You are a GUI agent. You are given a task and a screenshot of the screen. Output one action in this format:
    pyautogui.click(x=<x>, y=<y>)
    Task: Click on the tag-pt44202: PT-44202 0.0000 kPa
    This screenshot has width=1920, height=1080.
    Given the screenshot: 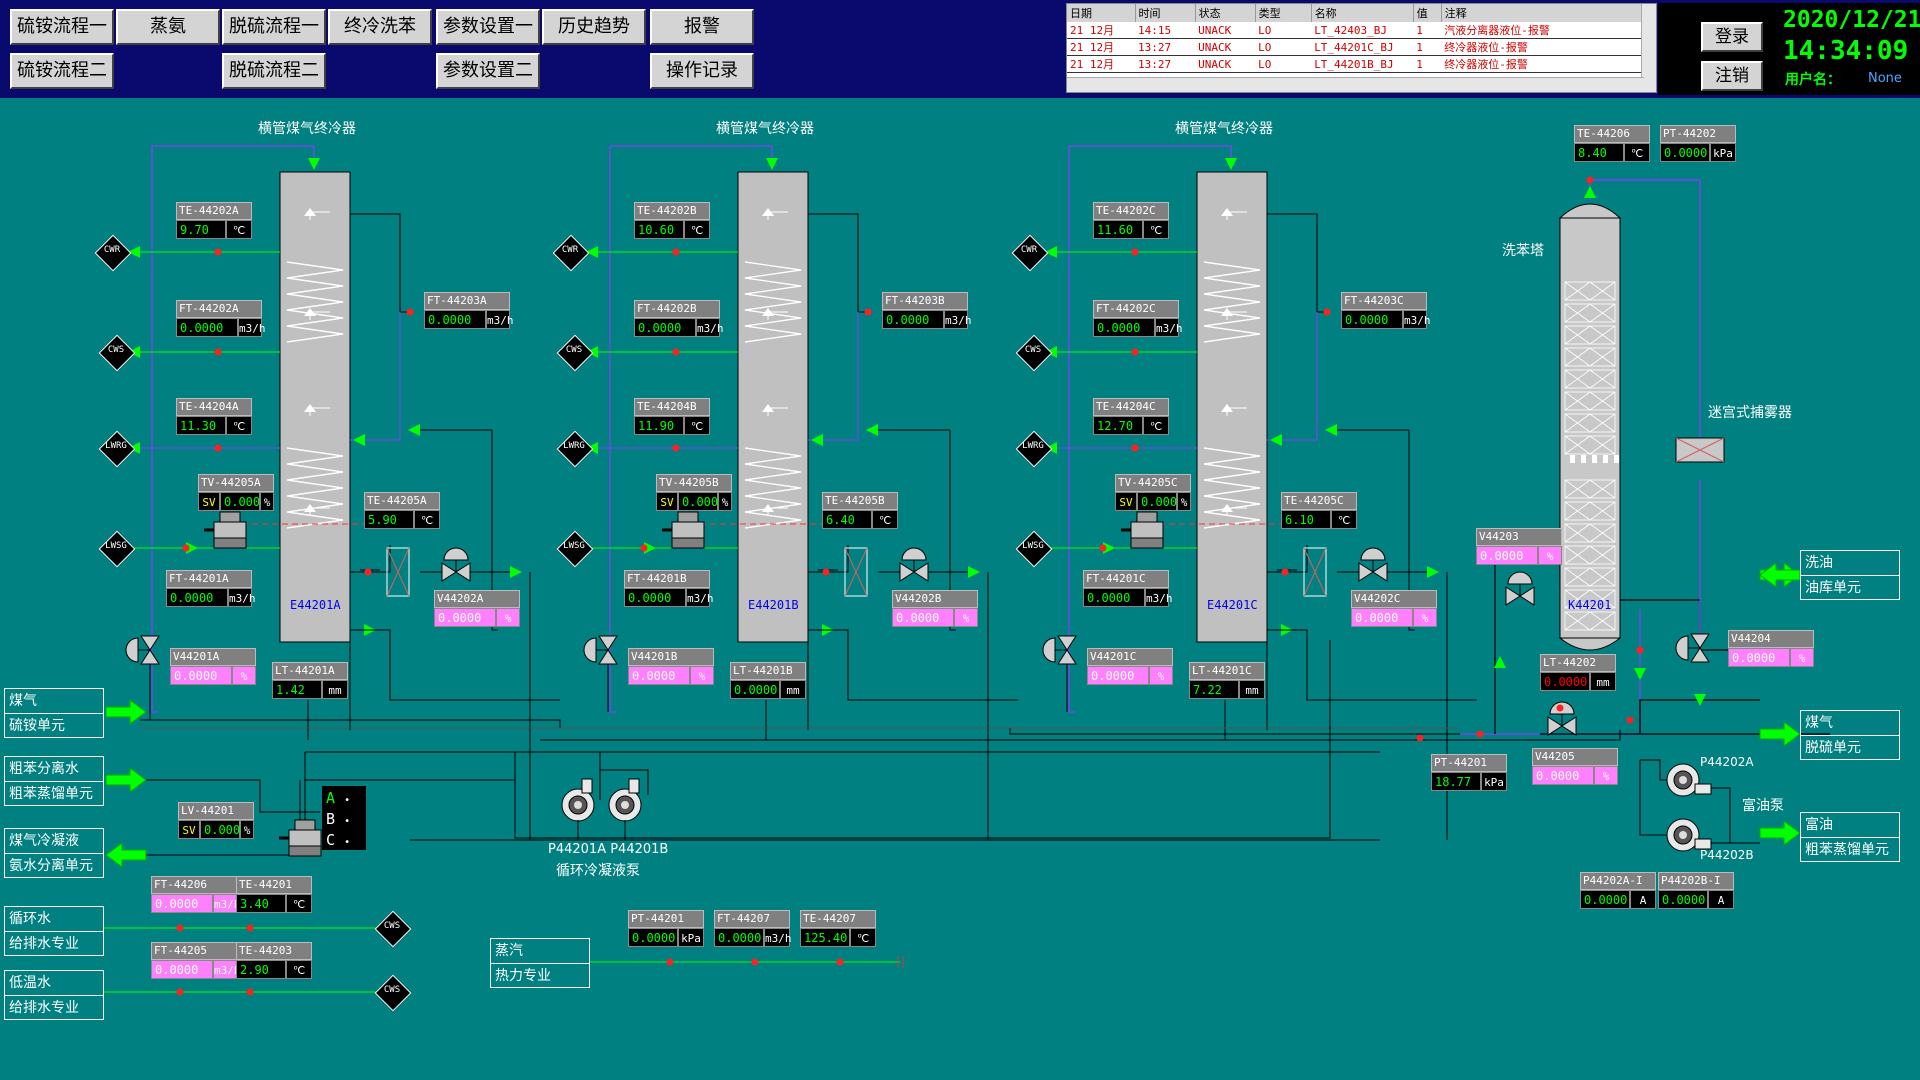 What is the action you would take?
    pyautogui.click(x=1698, y=144)
    